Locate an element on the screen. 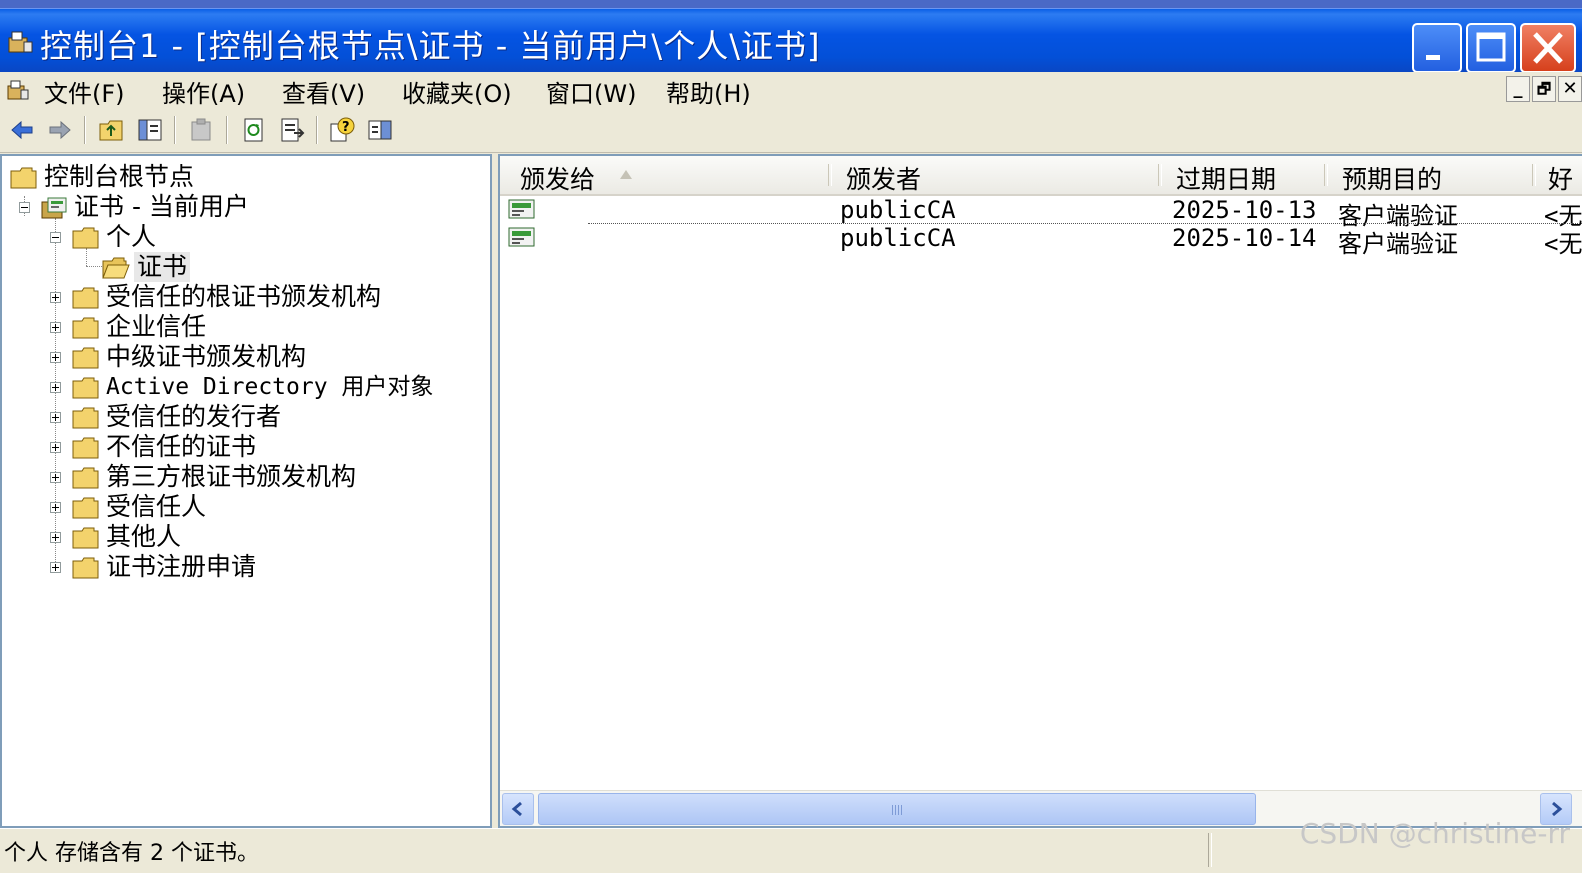  column-friendly-name: 好 is located at coordinates (1560, 178).